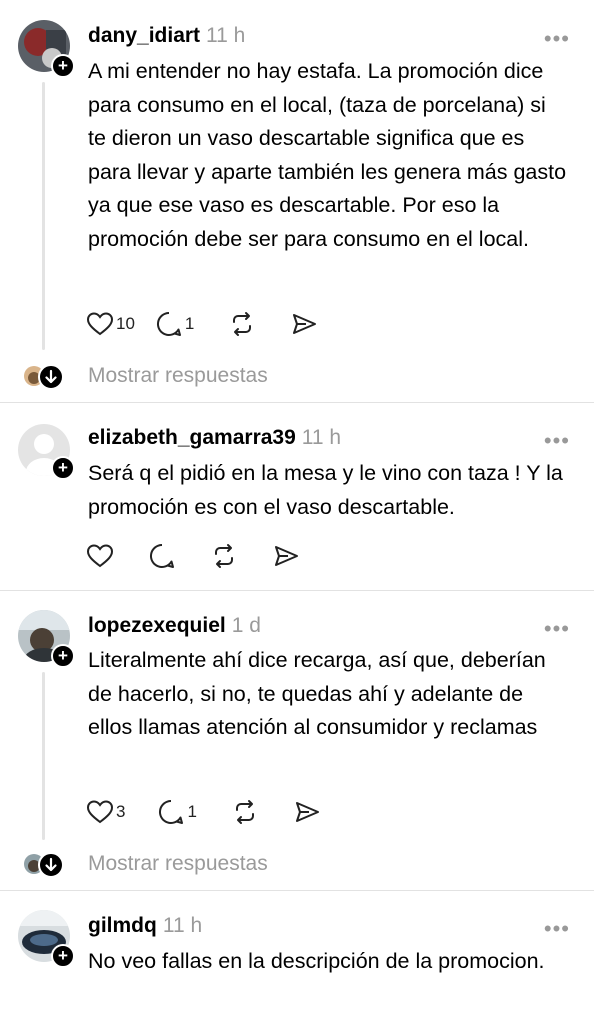  What do you see at coordinates (213, 812) in the screenshot?
I see `action-bar: 3 1` at bounding box center [213, 812].